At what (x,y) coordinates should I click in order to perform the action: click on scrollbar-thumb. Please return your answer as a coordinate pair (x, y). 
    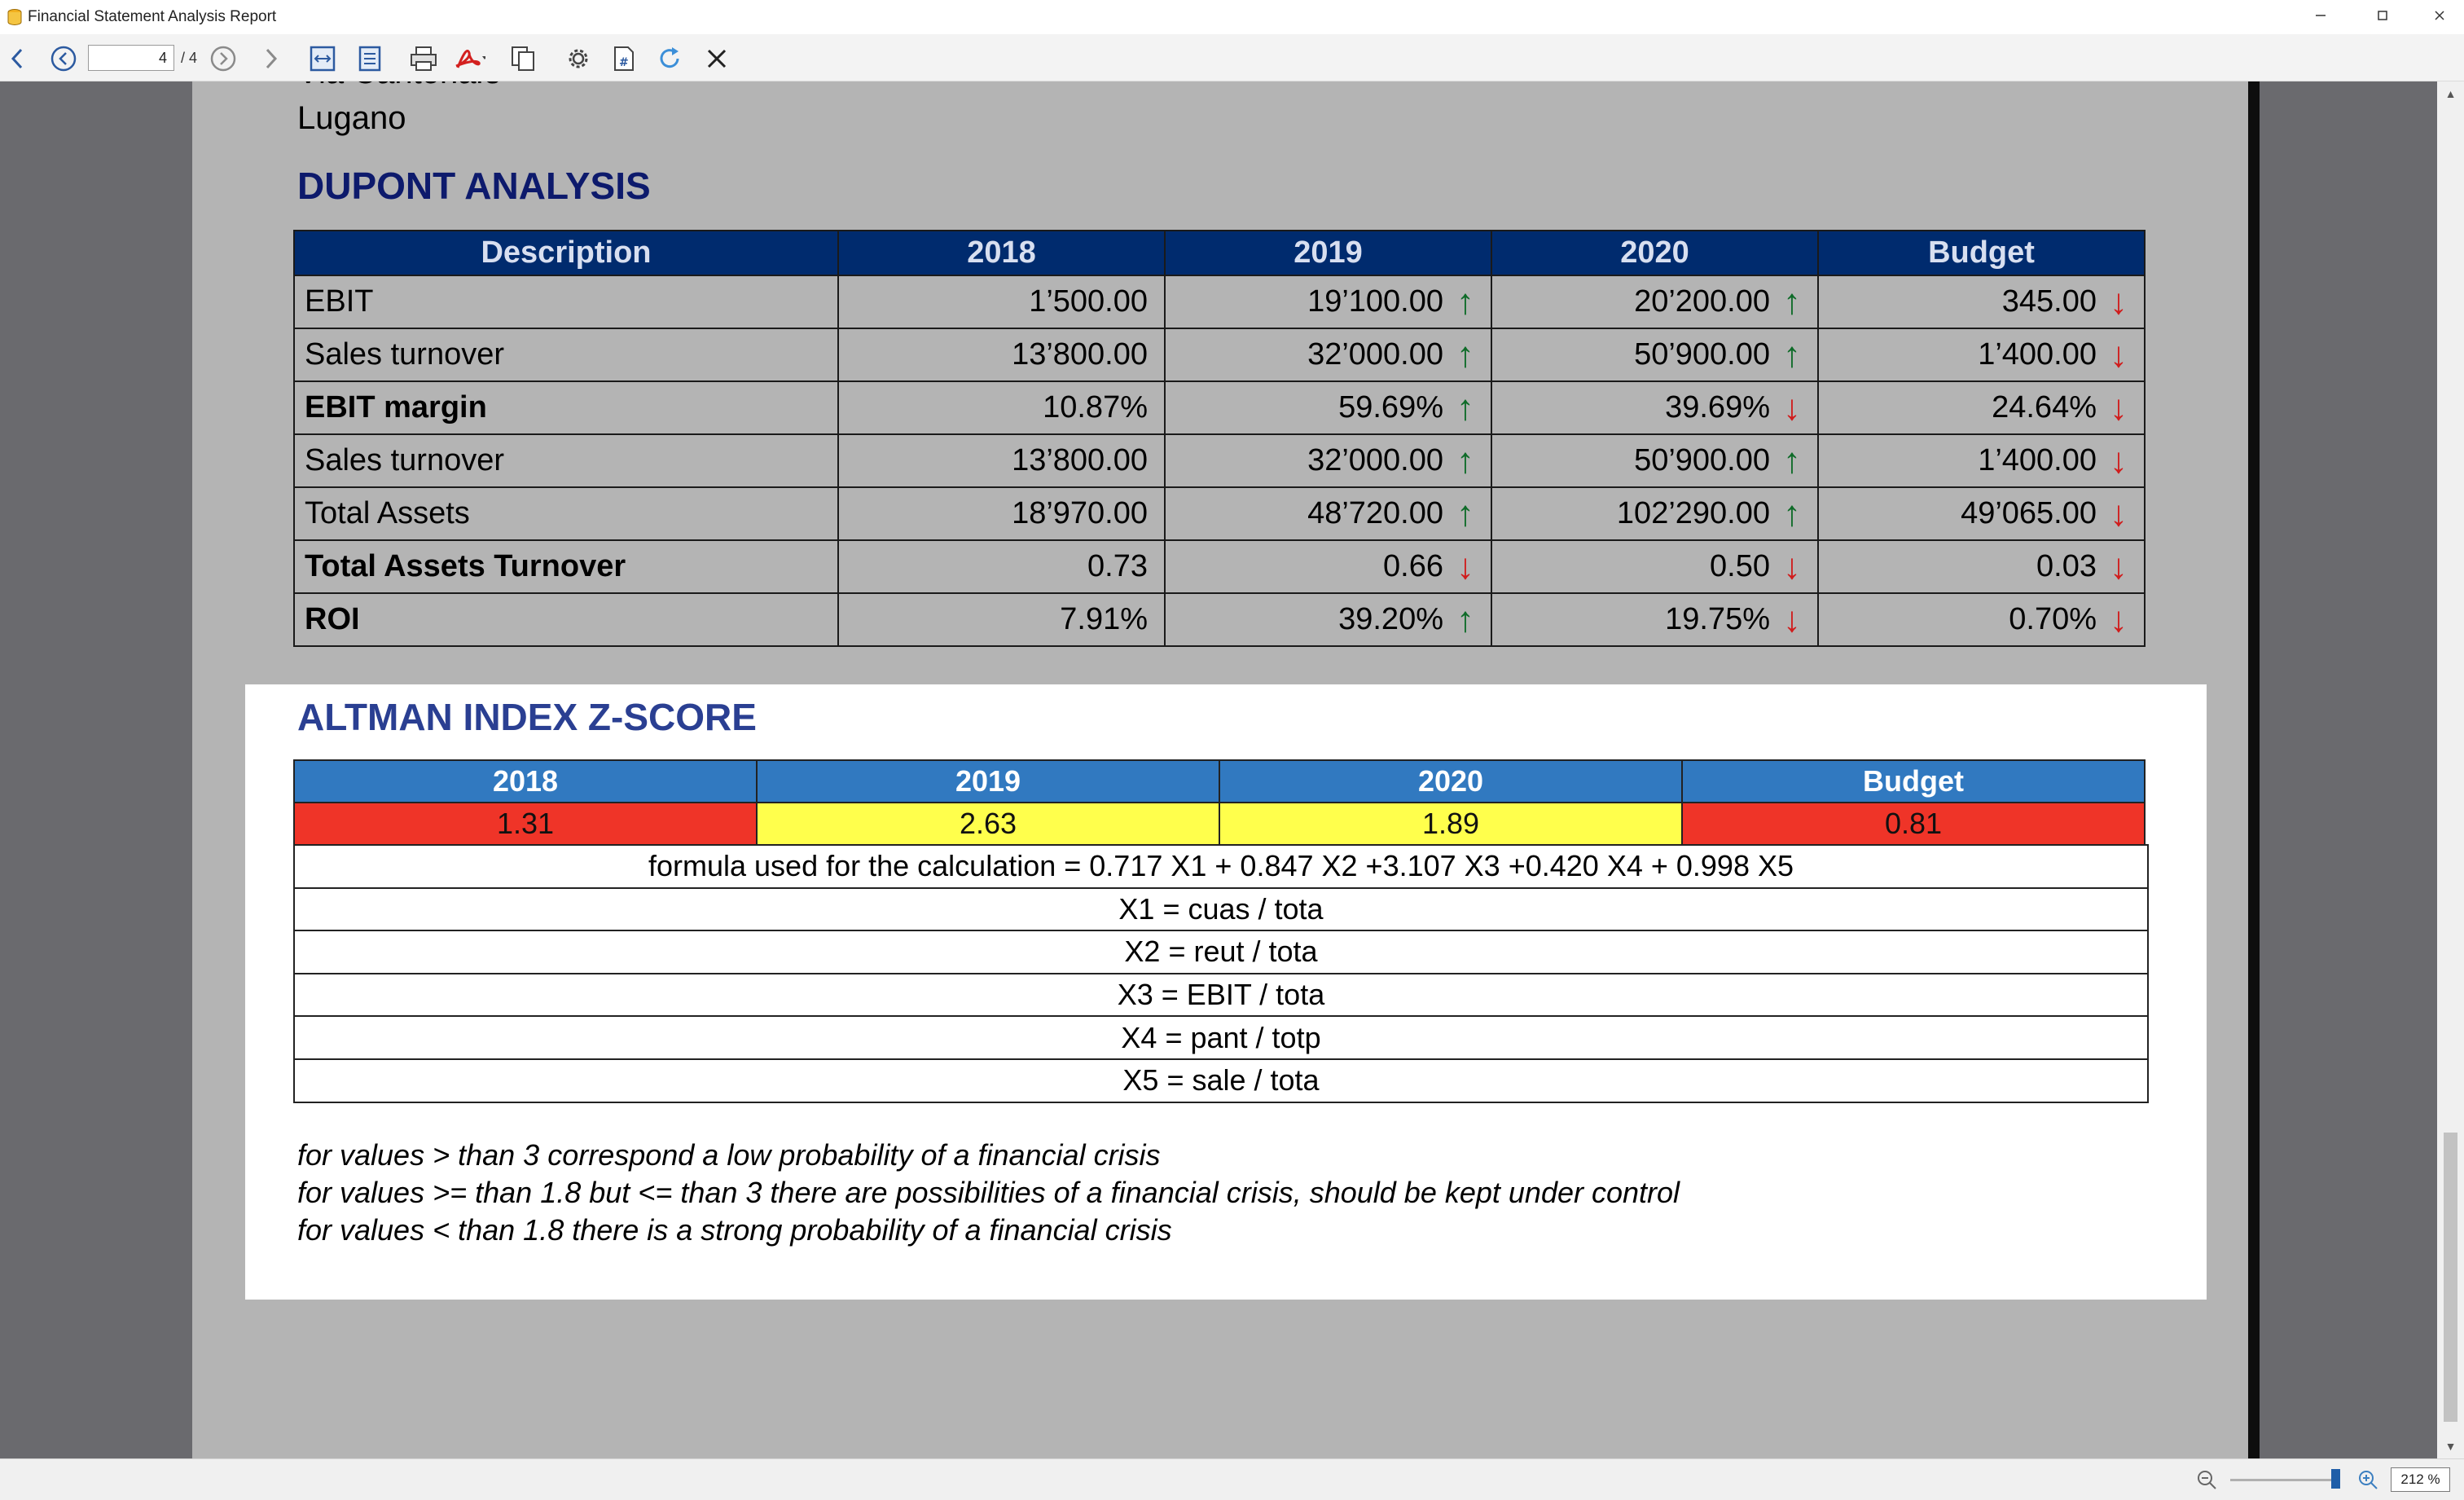
    Looking at the image, I should click on (2450, 1277).